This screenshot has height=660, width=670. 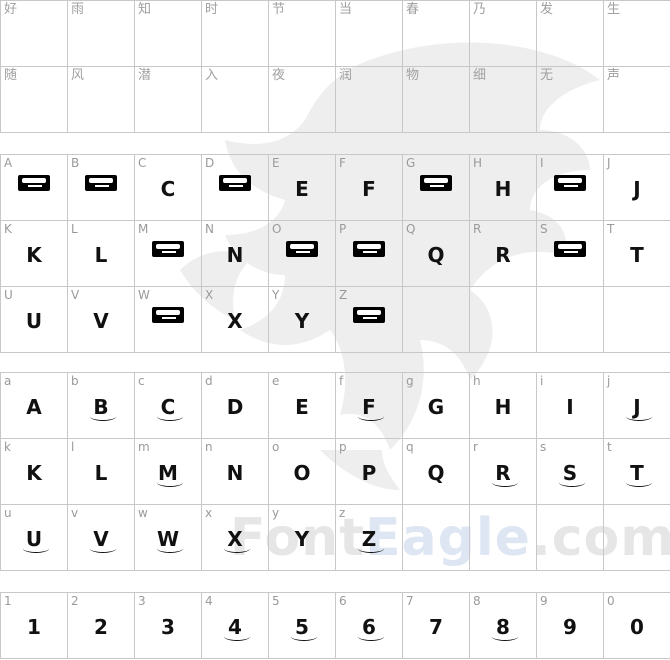 I want to click on cell-label: h, so click(x=477, y=381).